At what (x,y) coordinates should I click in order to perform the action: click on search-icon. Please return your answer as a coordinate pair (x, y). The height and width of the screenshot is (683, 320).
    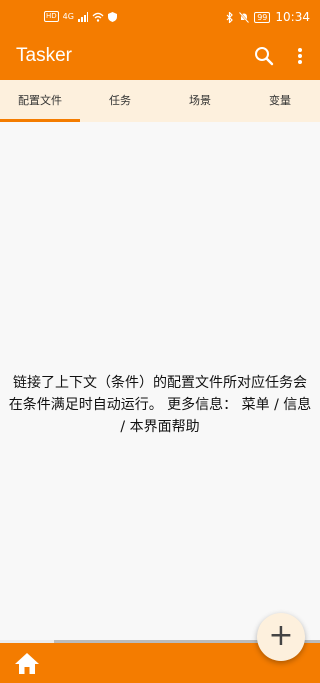
    Looking at the image, I should click on (264, 56).